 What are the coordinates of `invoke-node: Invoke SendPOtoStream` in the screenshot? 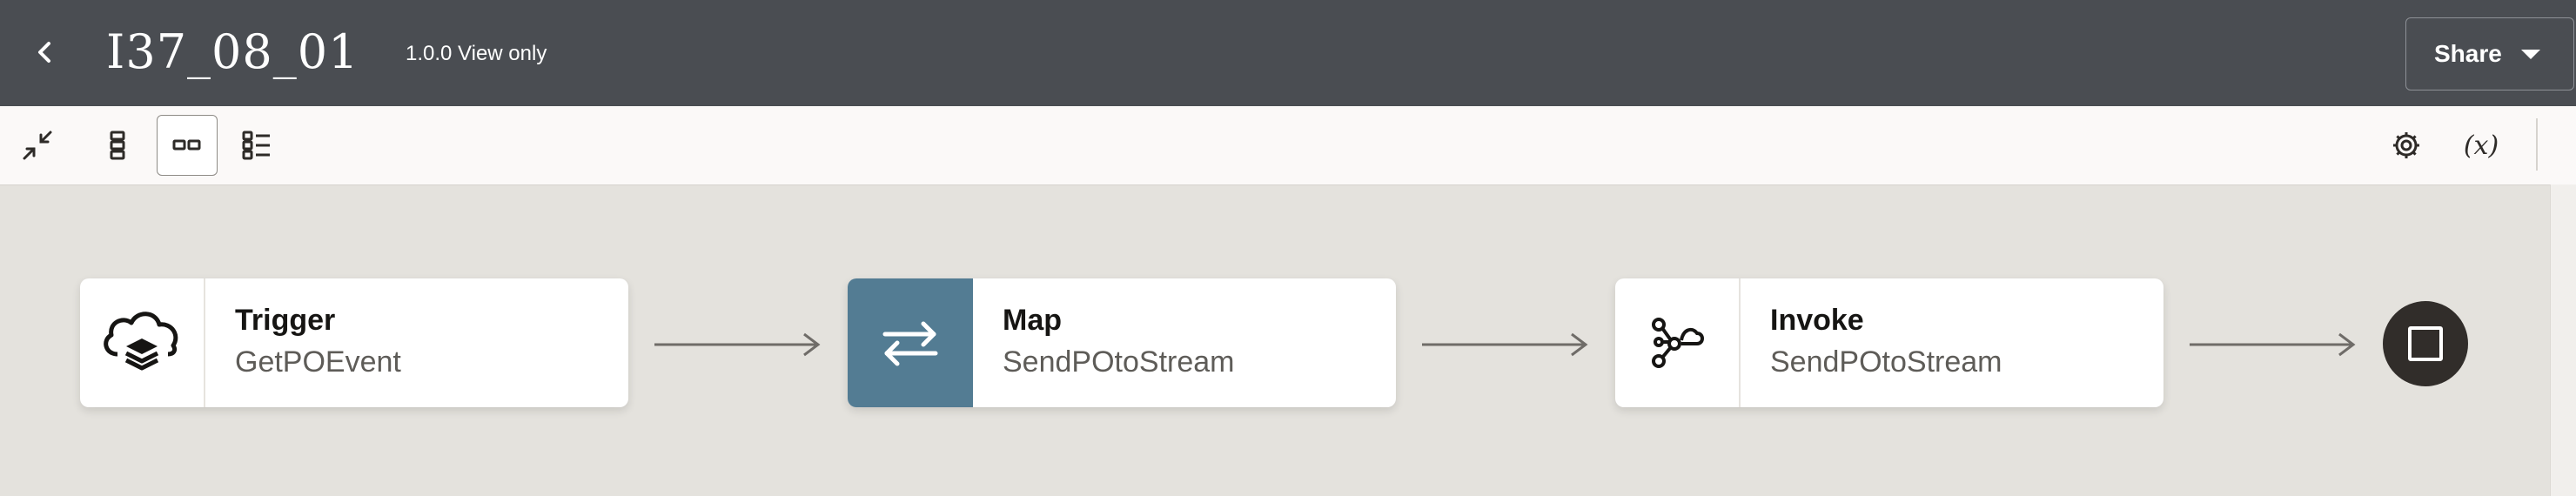 It's located at (1889, 342).